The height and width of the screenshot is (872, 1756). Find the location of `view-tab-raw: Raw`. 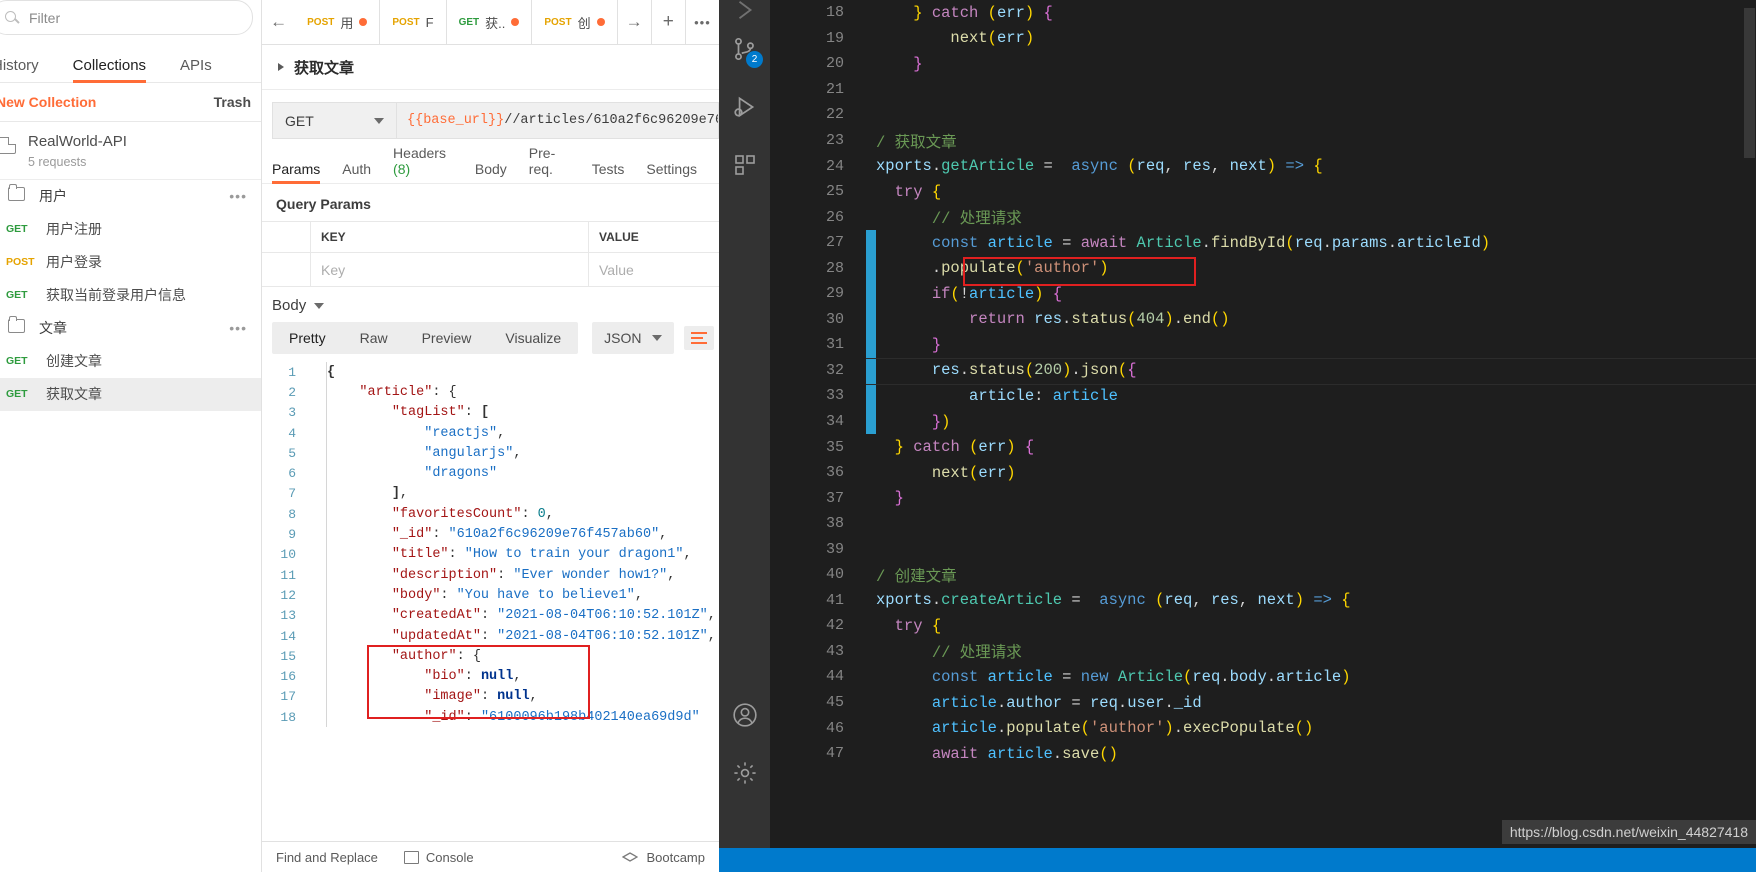

view-tab-raw: Raw is located at coordinates (374, 338).